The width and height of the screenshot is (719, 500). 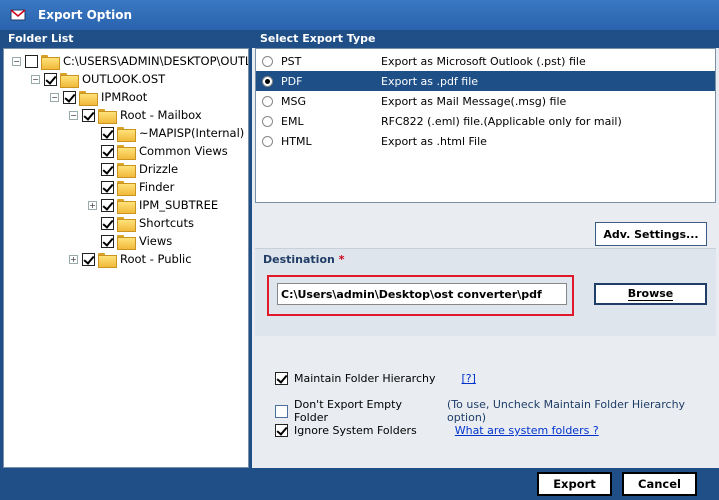 I want to click on export-type-desc: Export as Microsoft Outlook (.pst) file, so click(x=483, y=61).